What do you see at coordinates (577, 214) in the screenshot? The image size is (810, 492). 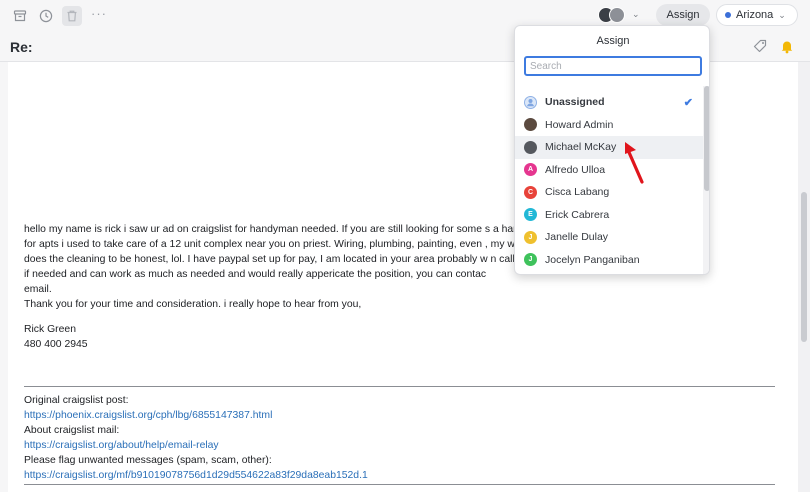 I see `assignee-name: Erick Cabrera` at bounding box center [577, 214].